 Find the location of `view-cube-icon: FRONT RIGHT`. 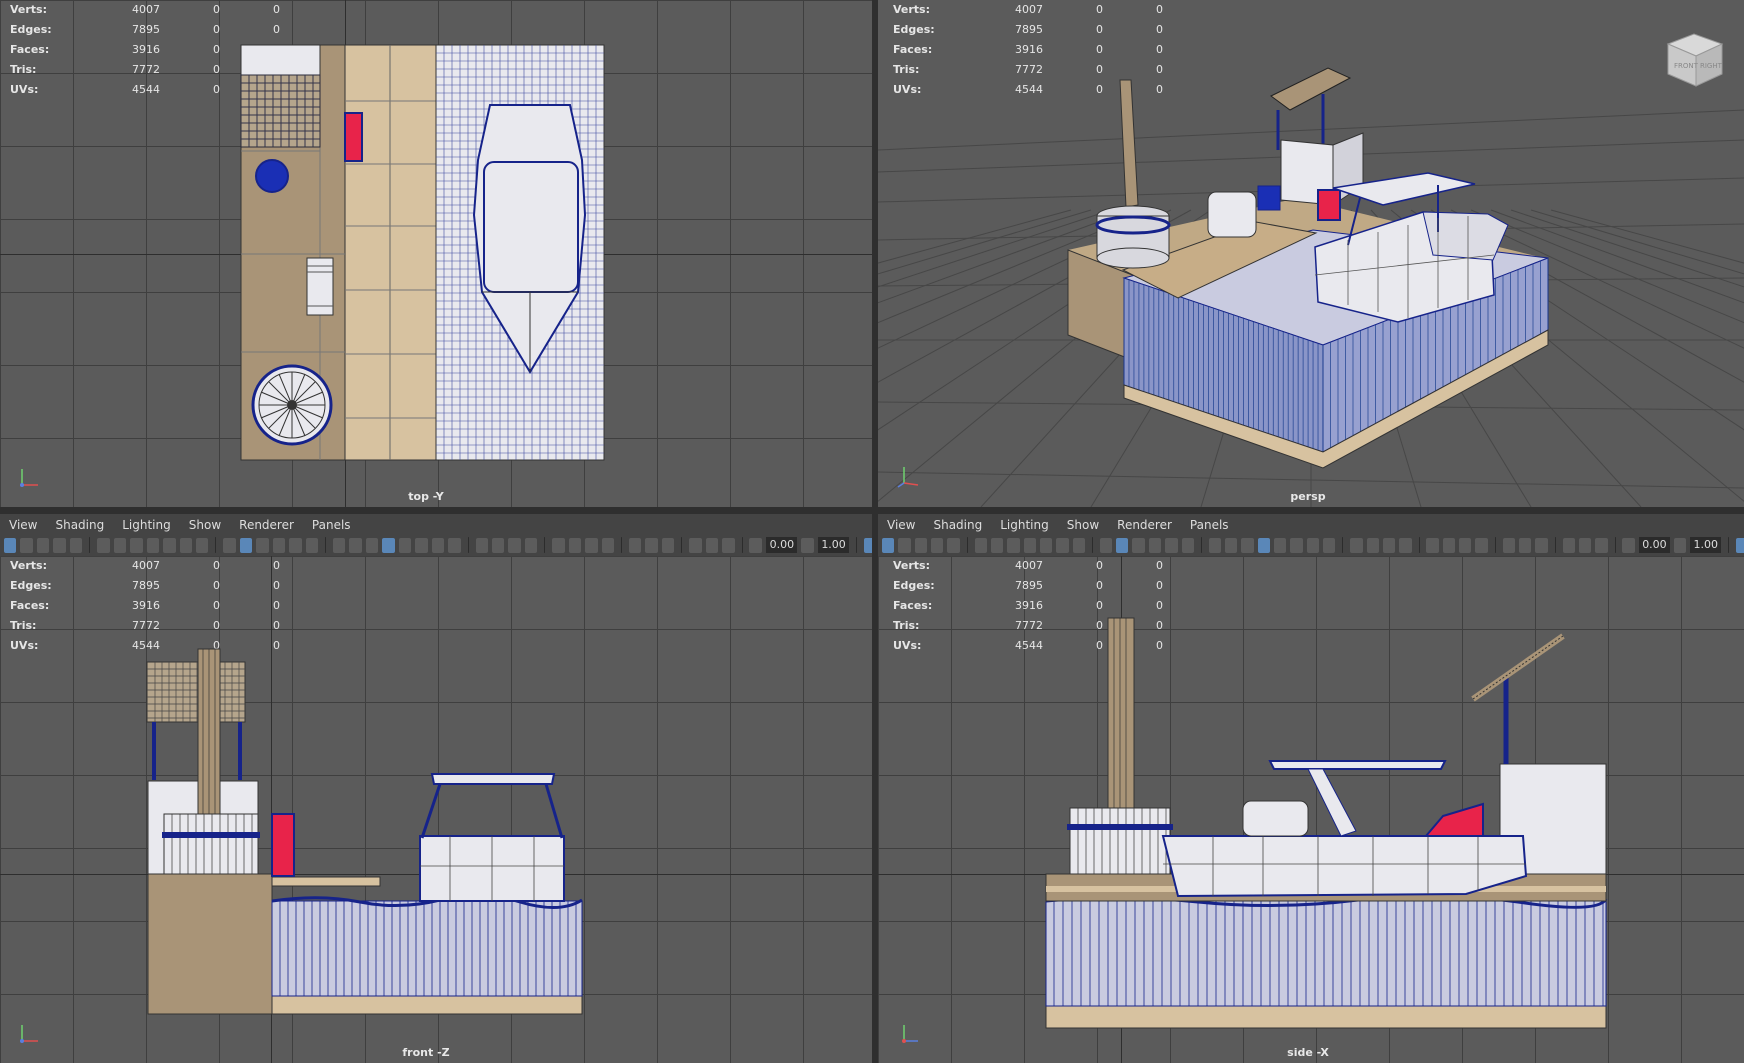

view-cube-icon: FRONT RIGHT is located at coordinates (1695, 59).